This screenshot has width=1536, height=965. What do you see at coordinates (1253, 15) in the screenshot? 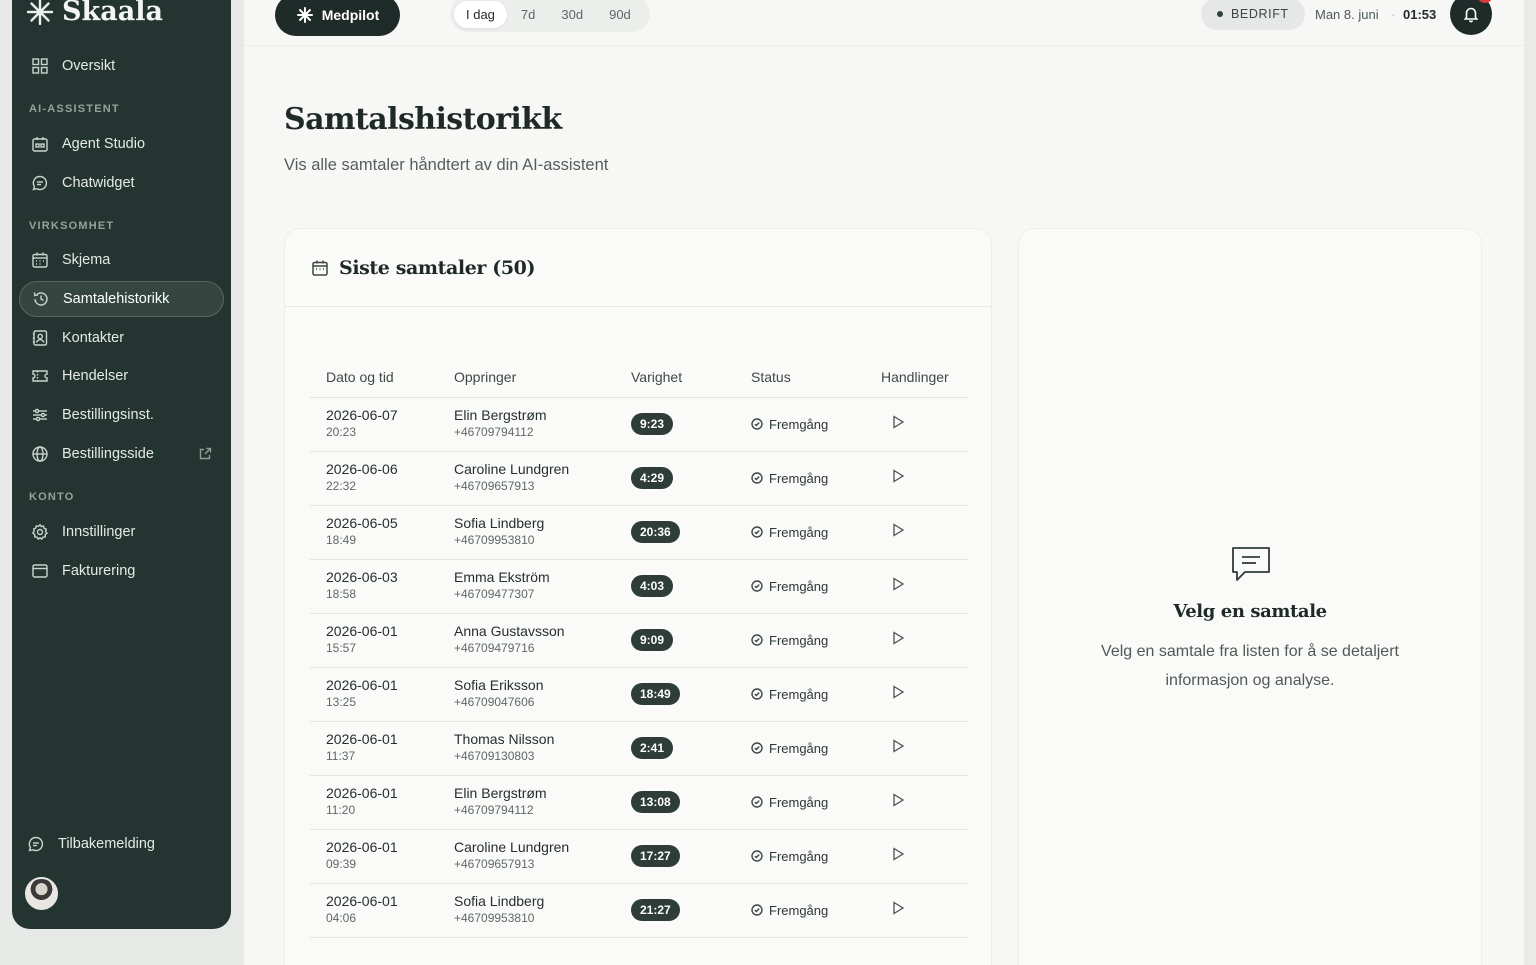
I see `mode-badge: BEDRIFT` at bounding box center [1253, 15].